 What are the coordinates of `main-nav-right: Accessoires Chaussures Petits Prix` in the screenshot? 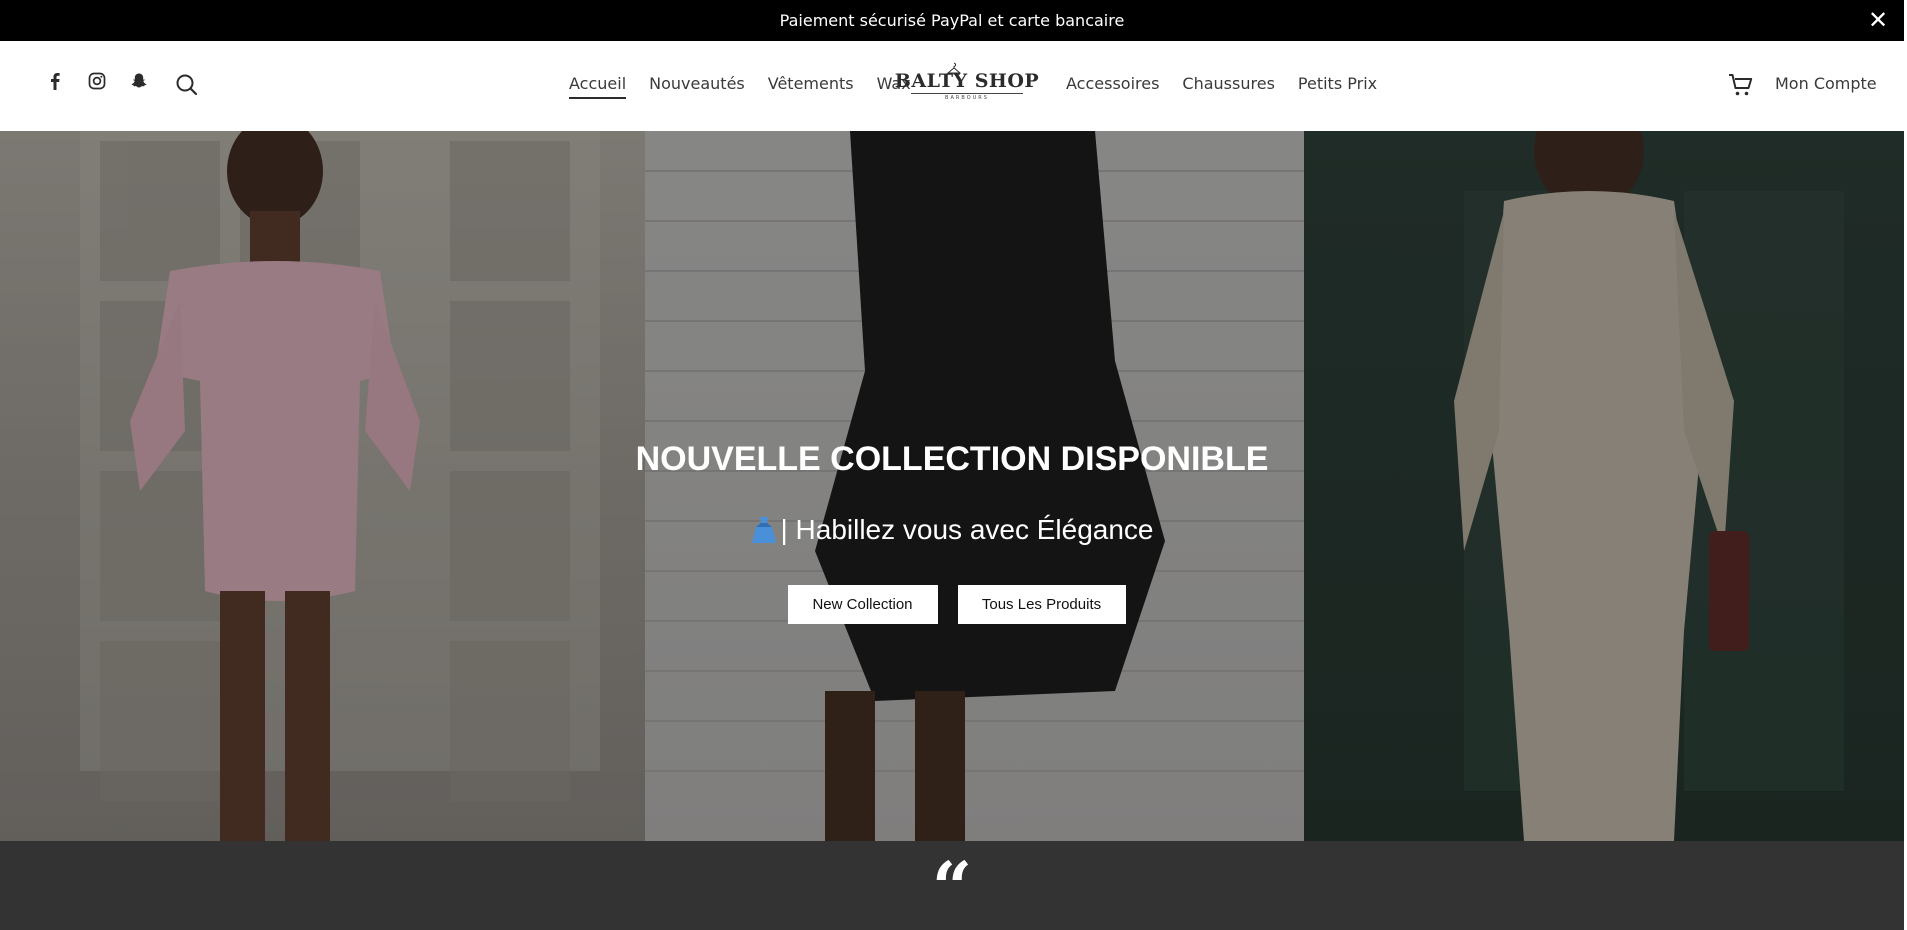 It's located at (1221, 86).